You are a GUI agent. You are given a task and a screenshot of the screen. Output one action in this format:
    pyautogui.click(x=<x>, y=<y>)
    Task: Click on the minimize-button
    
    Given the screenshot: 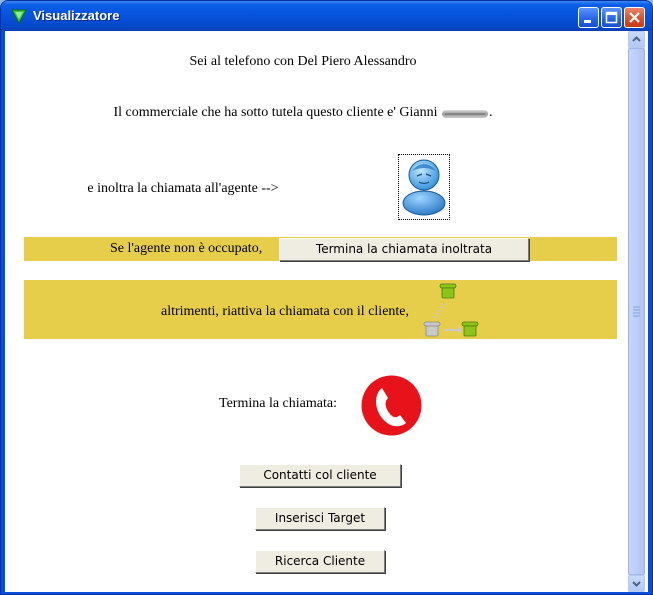 What is the action you would take?
    pyautogui.click(x=588, y=17)
    